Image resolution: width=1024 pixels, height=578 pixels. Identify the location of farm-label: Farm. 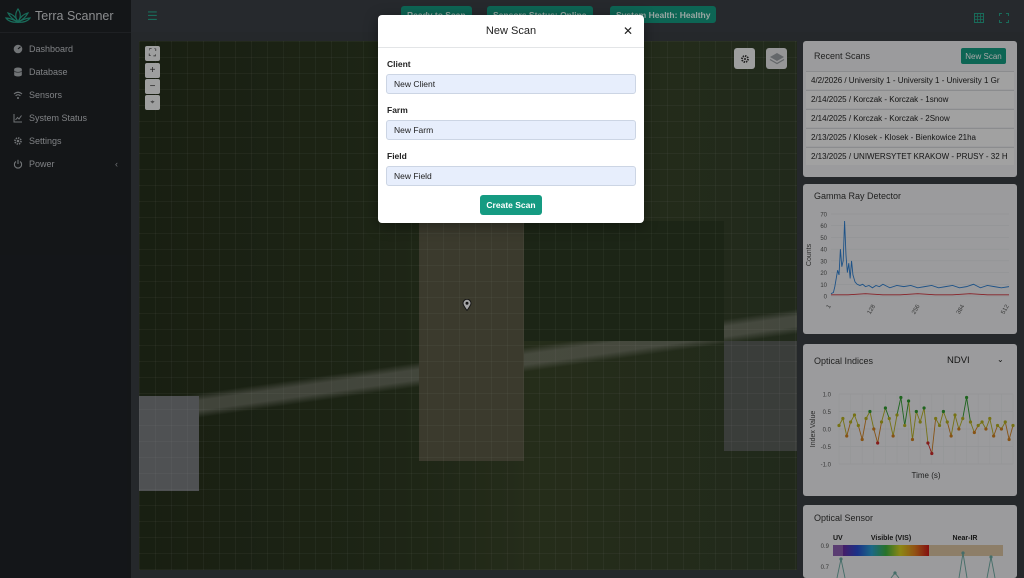
(397, 110).